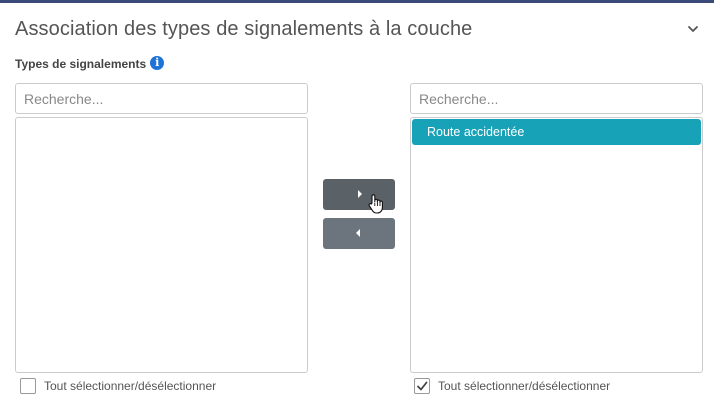 This screenshot has width=714, height=409. I want to click on available-search-input, so click(161, 98).